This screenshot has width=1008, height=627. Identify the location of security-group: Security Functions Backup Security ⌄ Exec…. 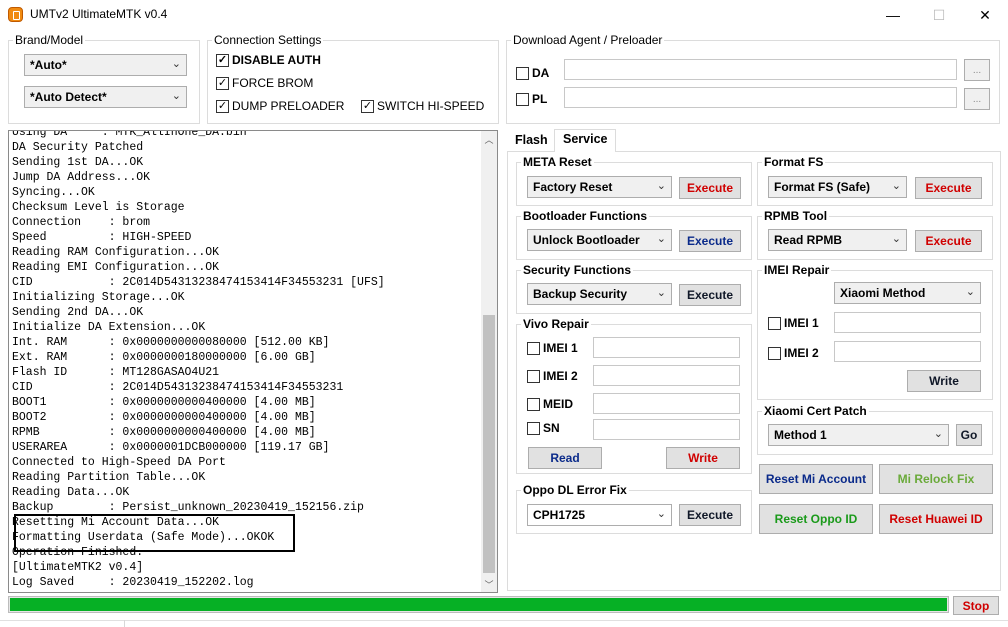
(634, 289).